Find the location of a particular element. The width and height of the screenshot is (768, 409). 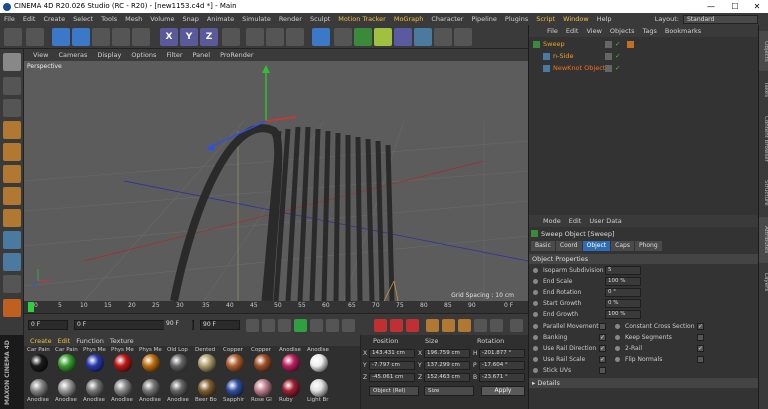

position-z-field: -45.061 cm is located at coordinates (392, 377).